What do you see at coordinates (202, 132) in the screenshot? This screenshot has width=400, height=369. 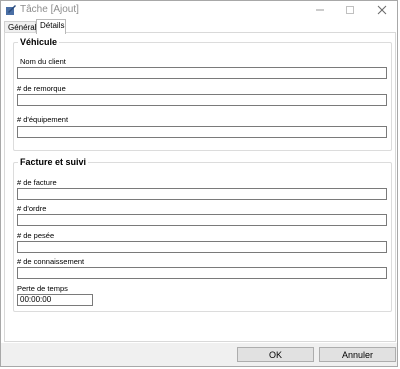 I see `equipment-number-input` at bounding box center [202, 132].